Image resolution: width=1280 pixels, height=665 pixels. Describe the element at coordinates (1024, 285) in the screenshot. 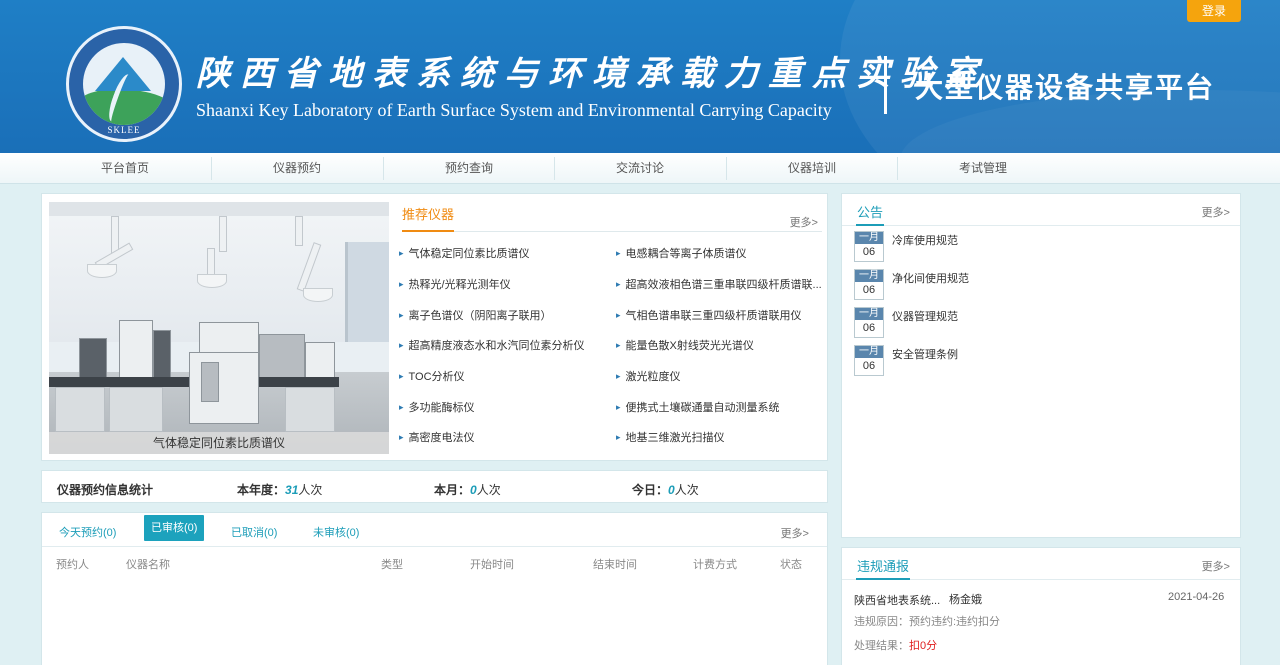

I see `notice-item: 一月 06 净化间使用规范` at that location.